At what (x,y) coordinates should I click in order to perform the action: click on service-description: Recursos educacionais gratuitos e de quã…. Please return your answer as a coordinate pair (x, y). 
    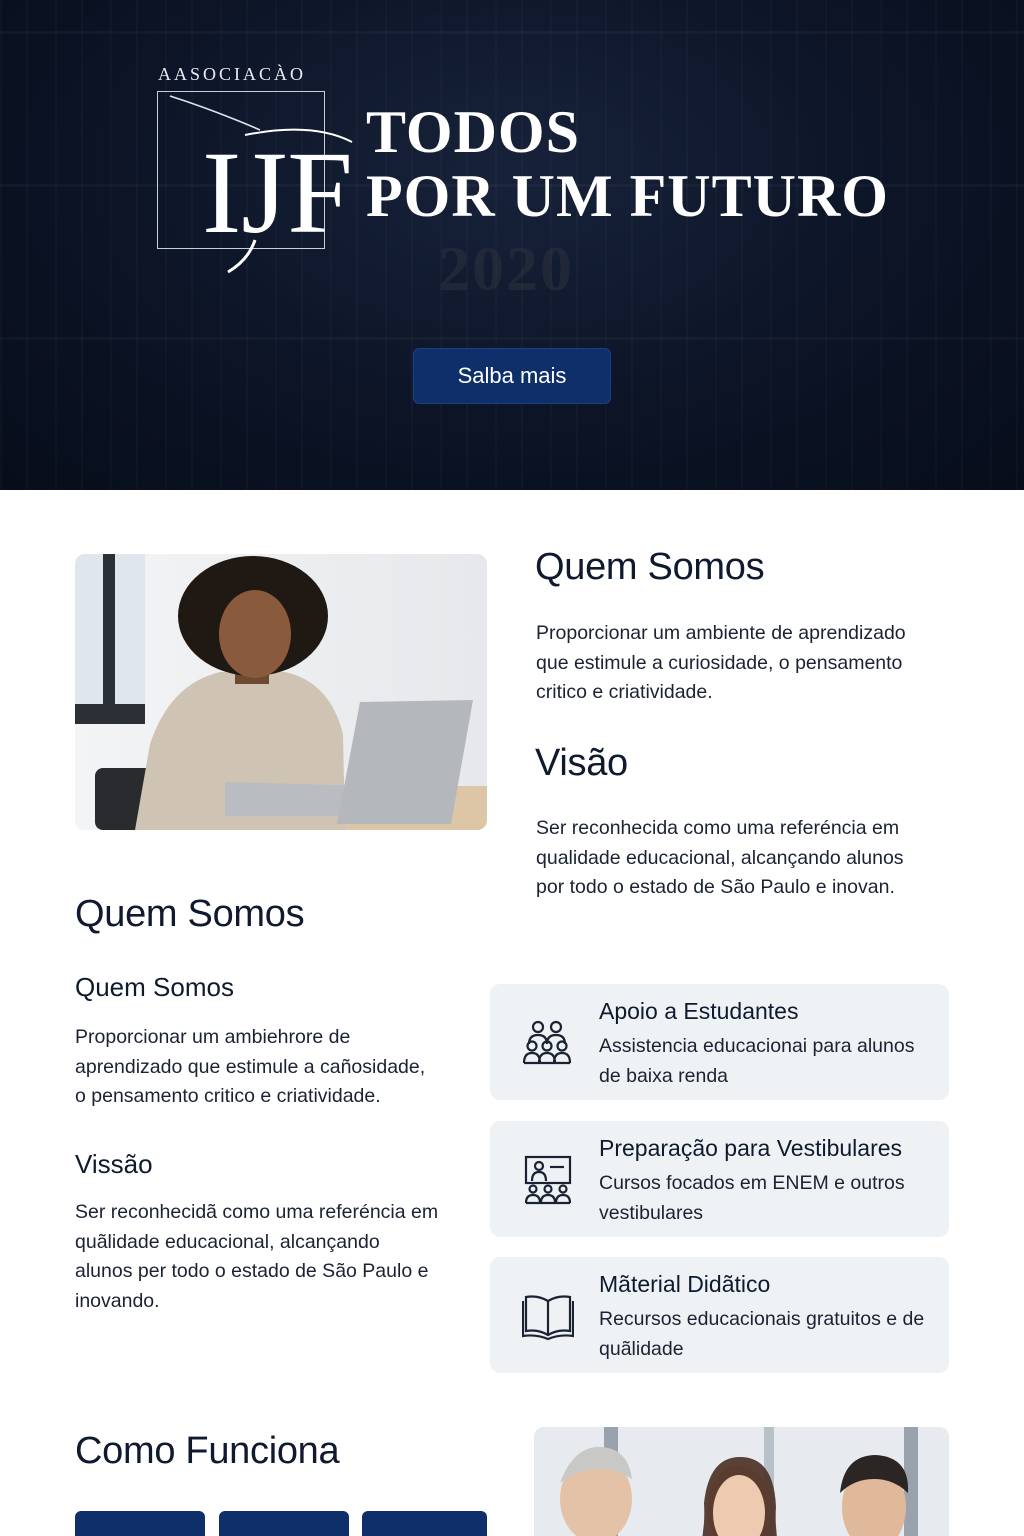
    Looking at the image, I should click on (762, 1334).